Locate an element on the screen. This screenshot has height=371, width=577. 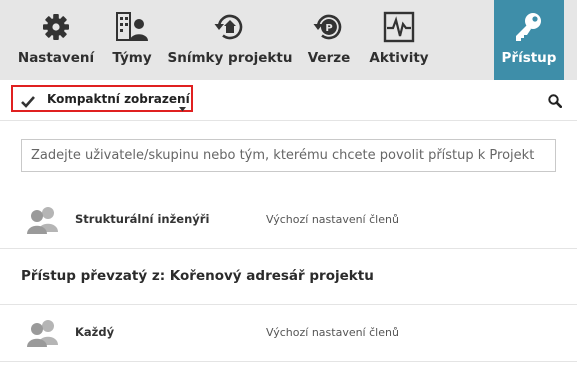
user-search-input is located at coordinates (288, 155).